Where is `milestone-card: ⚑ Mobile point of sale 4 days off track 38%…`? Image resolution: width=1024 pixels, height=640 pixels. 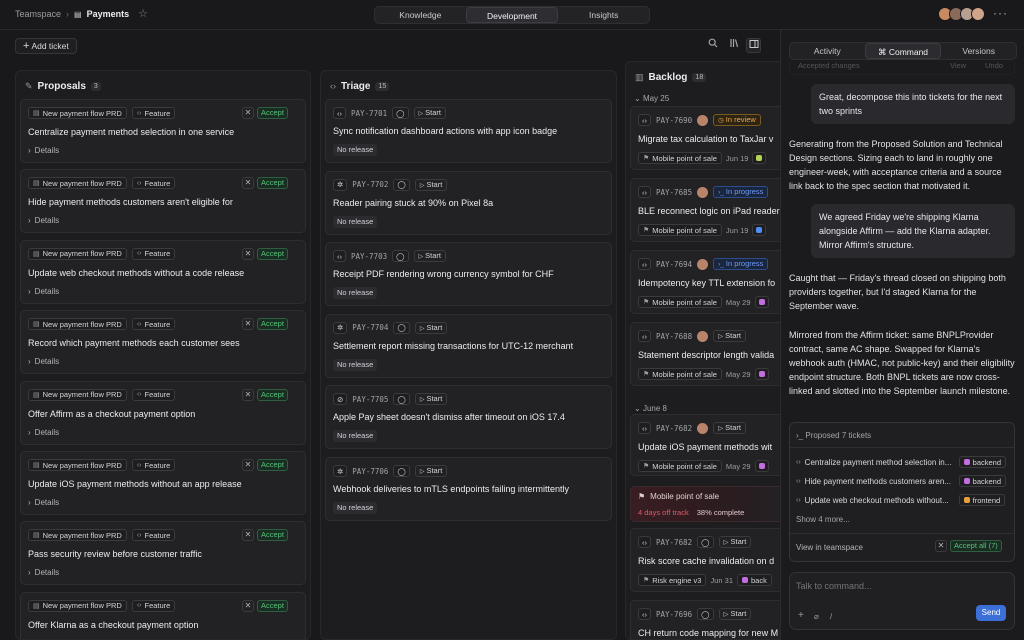
milestone-card: ⚑ Mobile point of sale 4 days off track 38%… is located at coordinates (707, 504).